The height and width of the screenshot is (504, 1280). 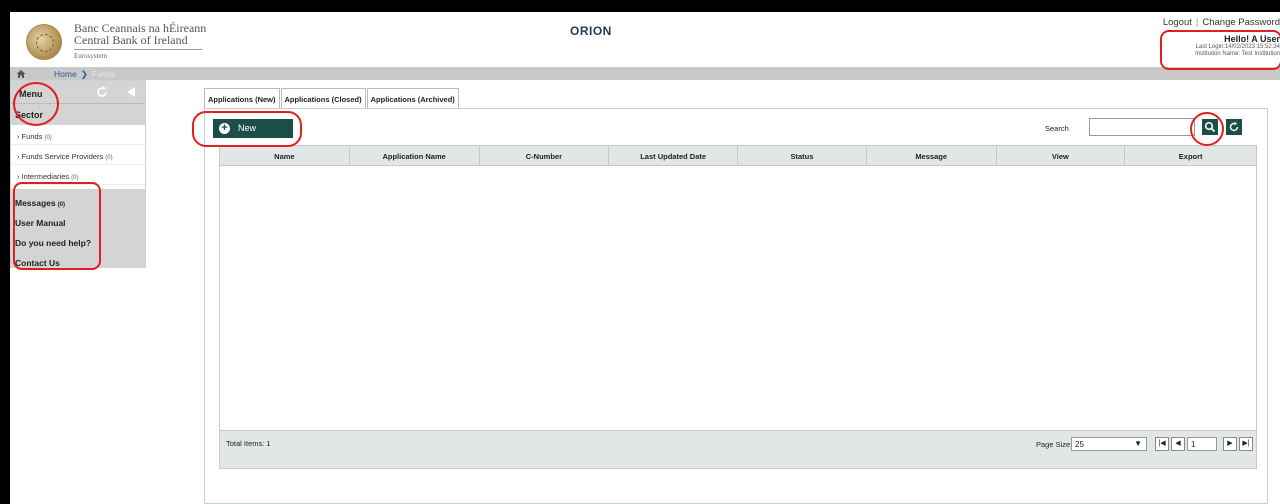 I want to click on sidebar-item-funds: › Funds (0), so click(x=78, y=135).